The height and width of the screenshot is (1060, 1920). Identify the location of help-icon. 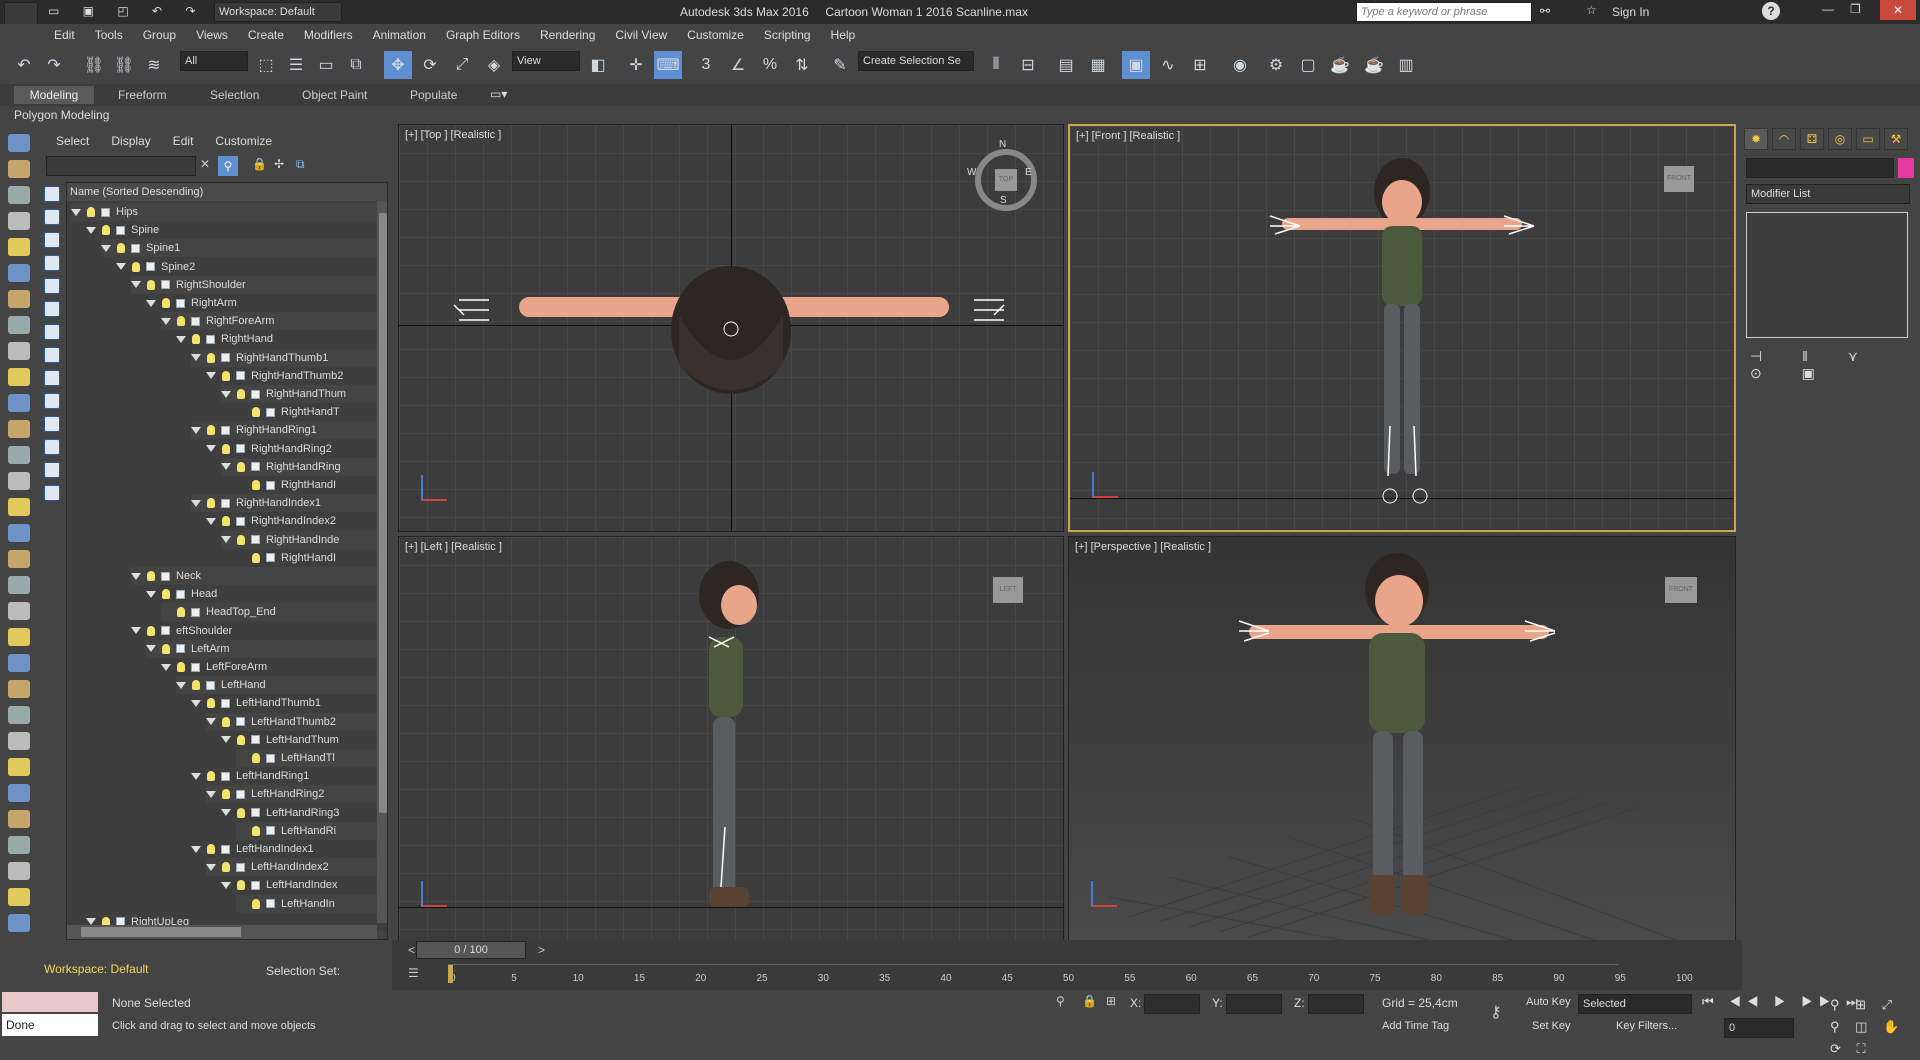
(19, 923).